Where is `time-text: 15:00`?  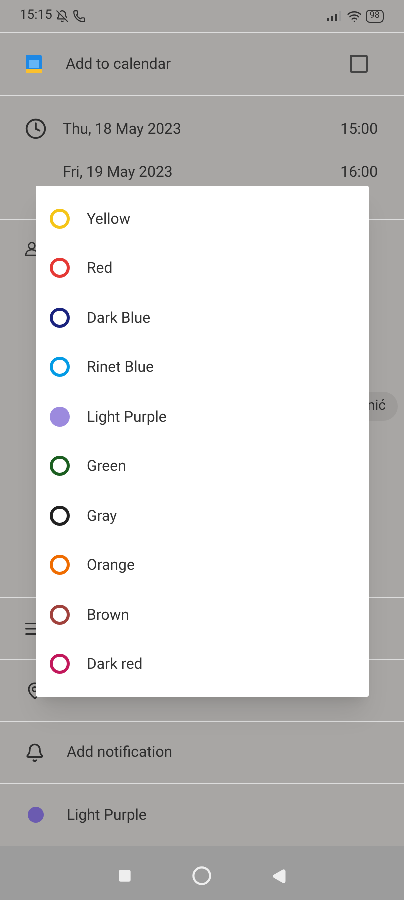
time-text: 15:00 is located at coordinates (359, 129).